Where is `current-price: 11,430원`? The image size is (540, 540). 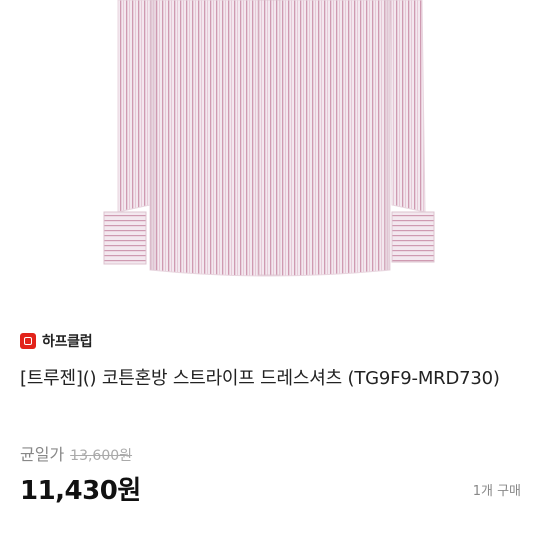 current-price: 11,430원 is located at coordinates (80, 491).